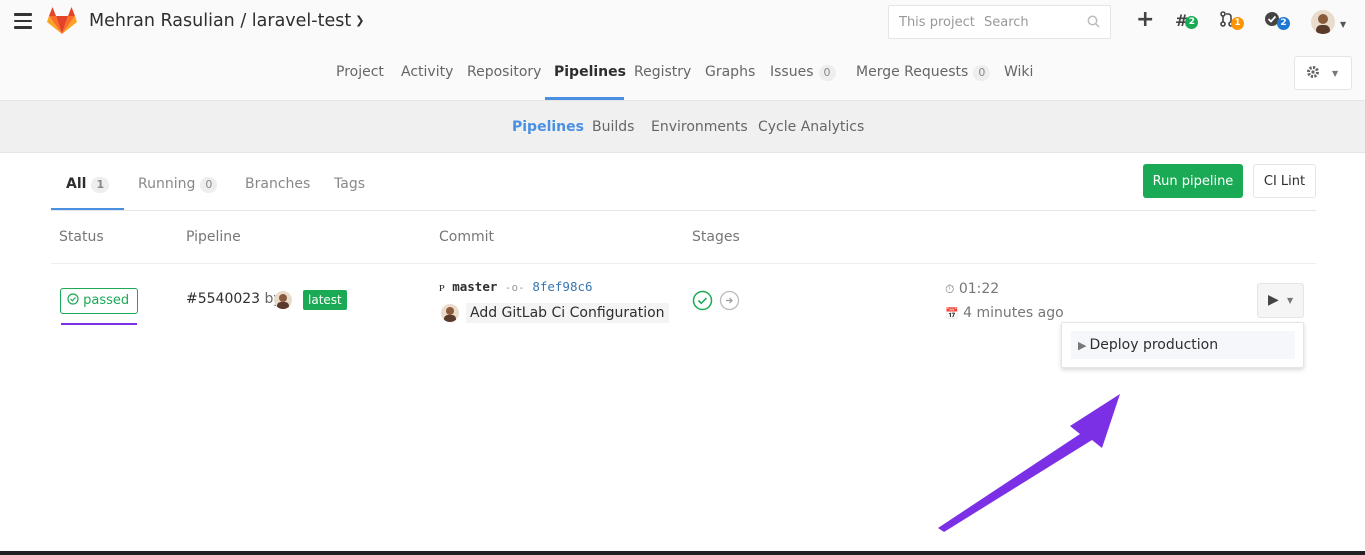 The width and height of the screenshot is (1365, 555). I want to click on nav-merge-requests: Merge Requests 0, so click(923, 72).